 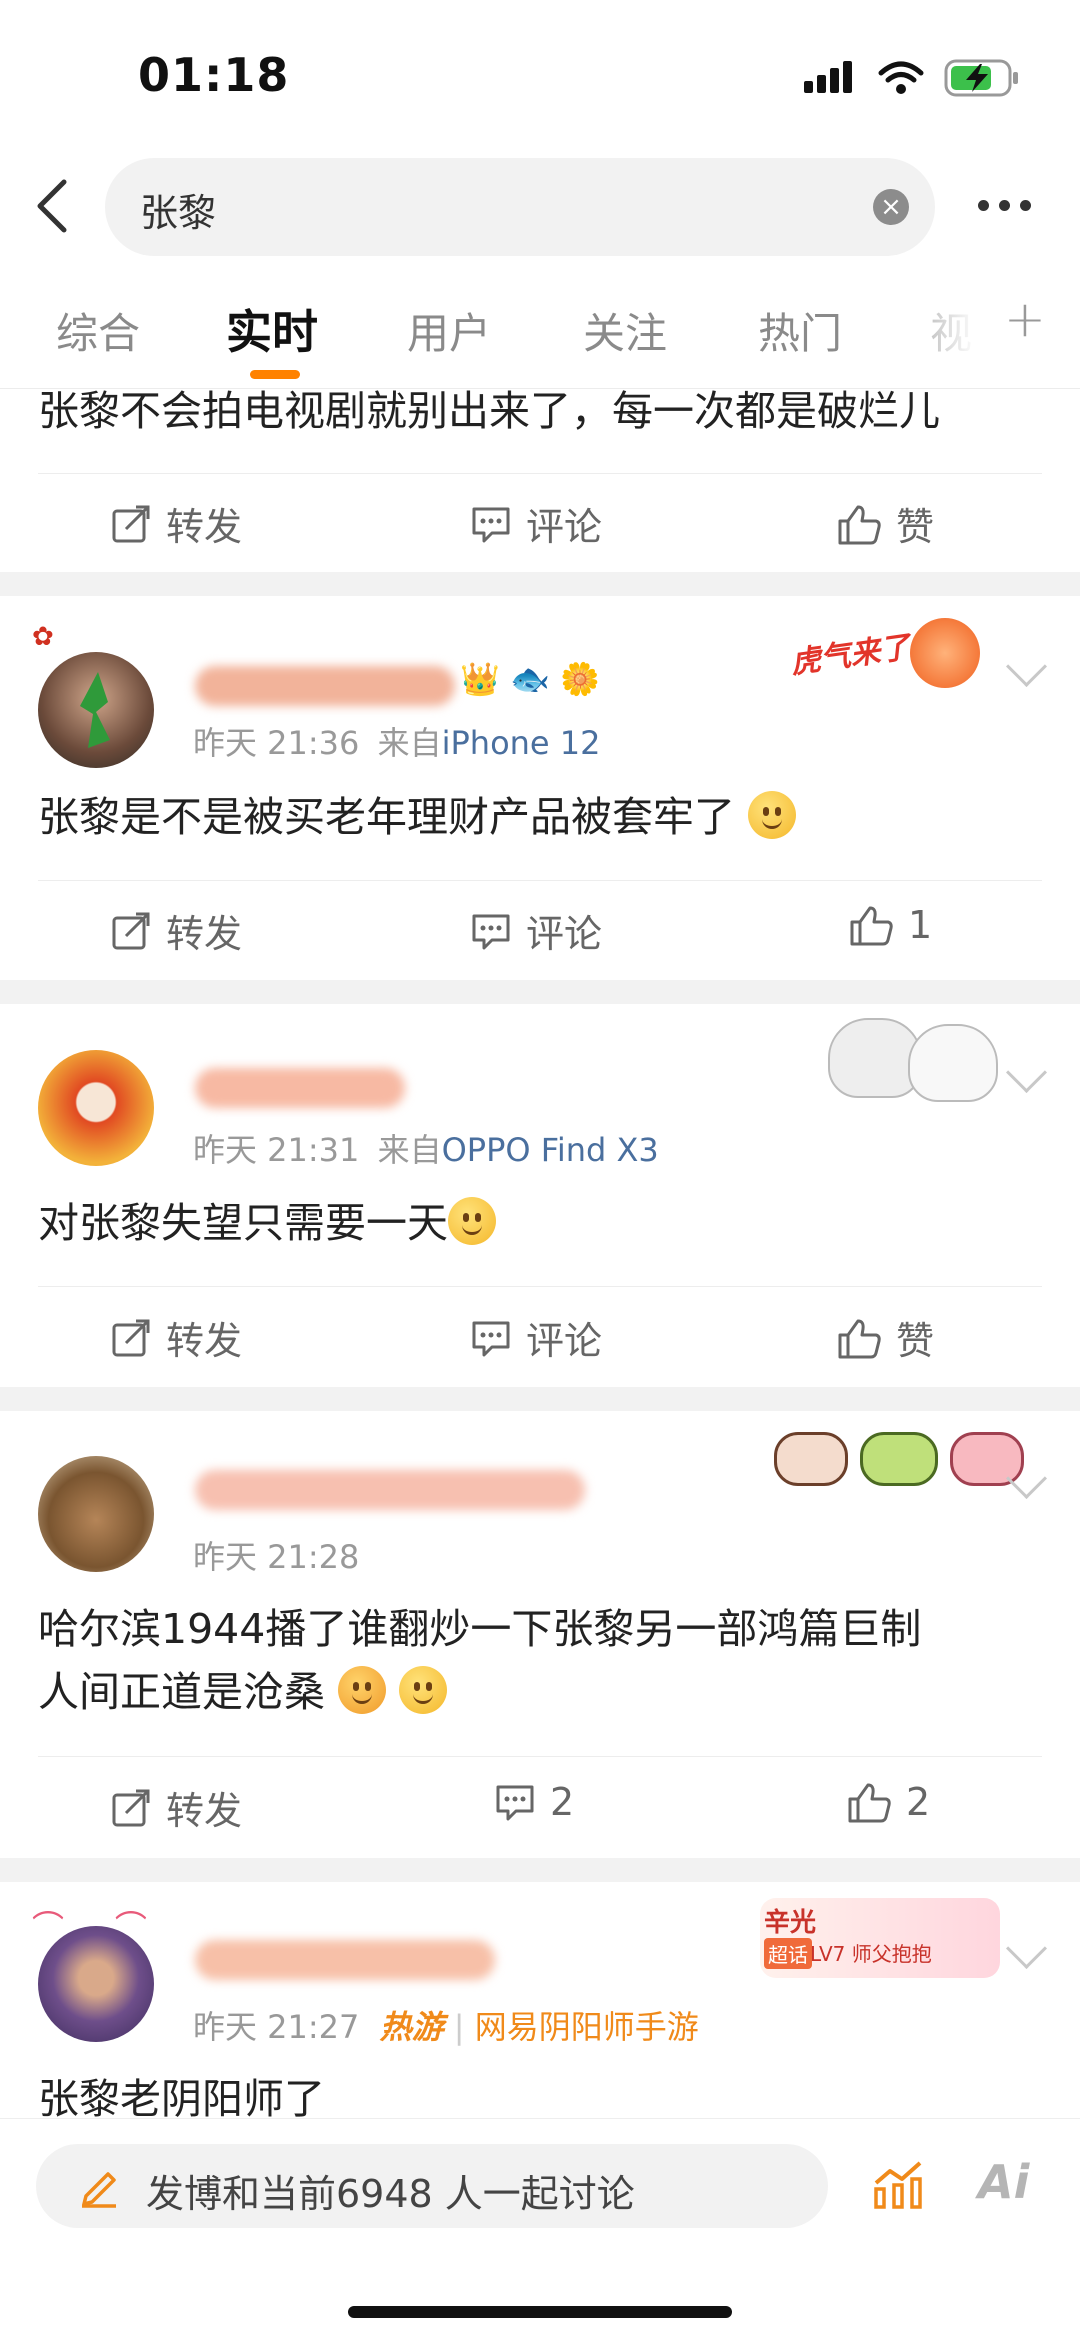 What do you see at coordinates (521, 743) in the screenshot?
I see `post-source: iPhone 12` at bounding box center [521, 743].